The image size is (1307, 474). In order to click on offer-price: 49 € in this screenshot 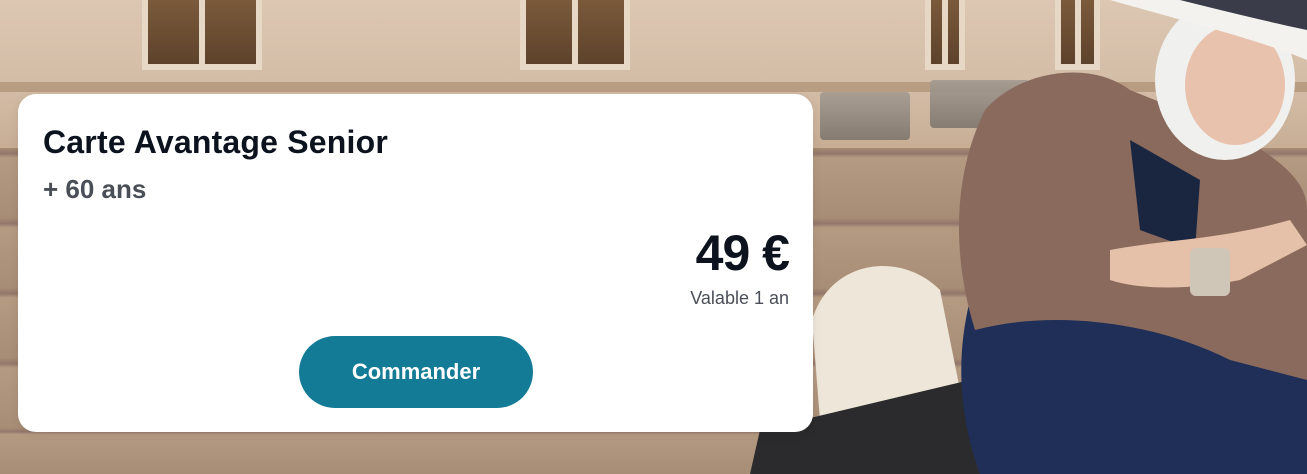, I will do `click(742, 253)`.